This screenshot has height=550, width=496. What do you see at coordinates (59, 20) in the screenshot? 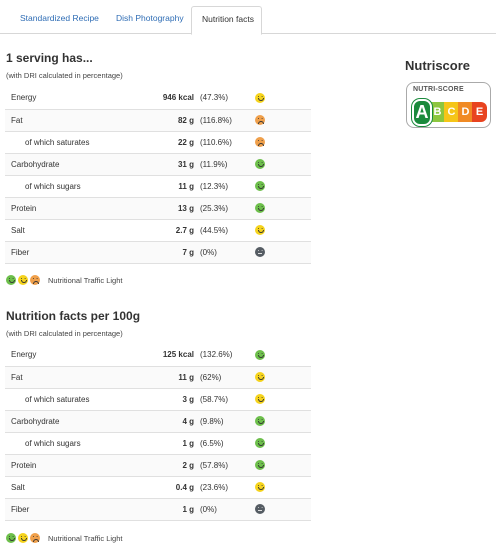
I see `tab-standardized-recipe: Standardized Recipe` at bounding box center [59, 20].